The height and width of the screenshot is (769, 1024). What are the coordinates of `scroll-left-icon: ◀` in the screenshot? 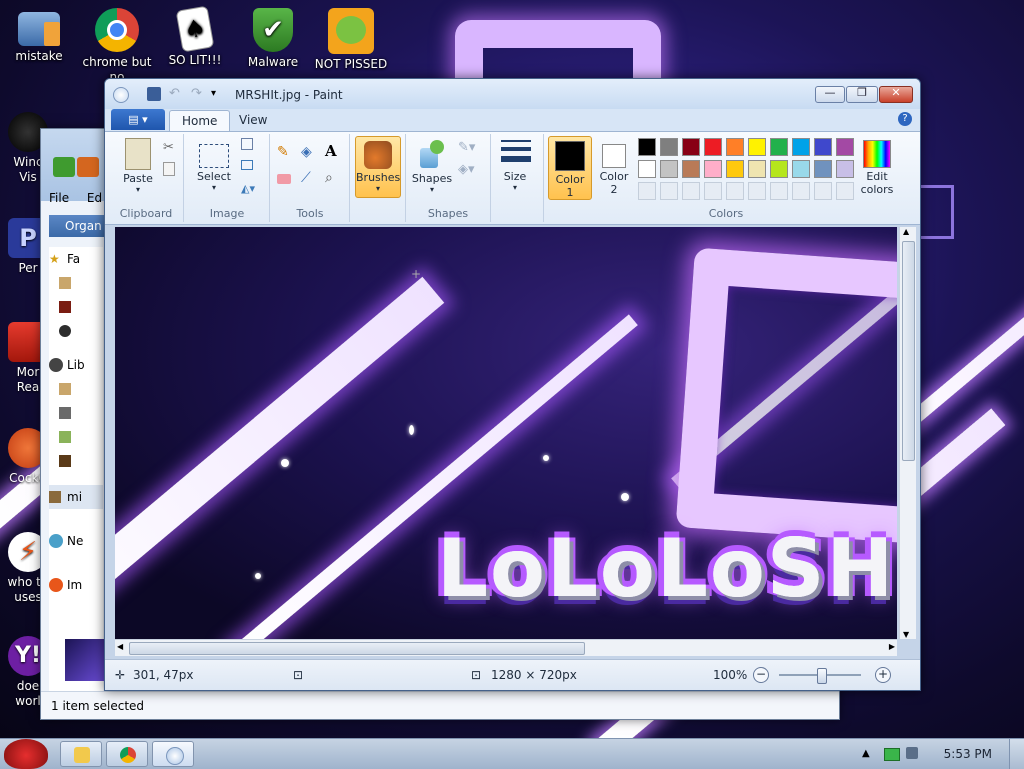 It's located at (120, 646).